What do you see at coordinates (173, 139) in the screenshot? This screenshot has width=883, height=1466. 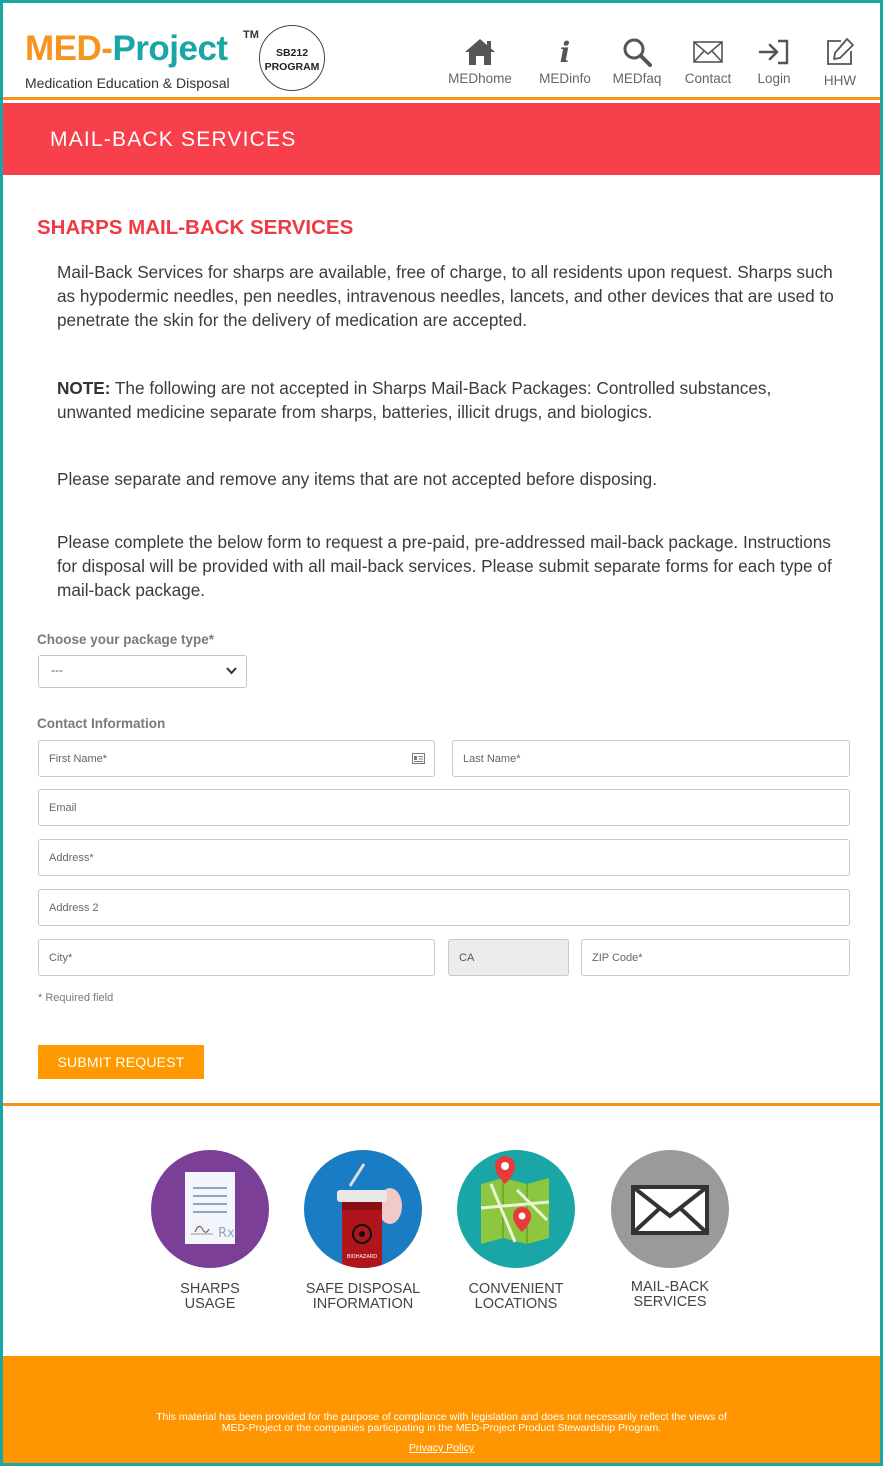 I see `banner-title: MAIL-BACK SERVICES` at bounding box center [173, 139].